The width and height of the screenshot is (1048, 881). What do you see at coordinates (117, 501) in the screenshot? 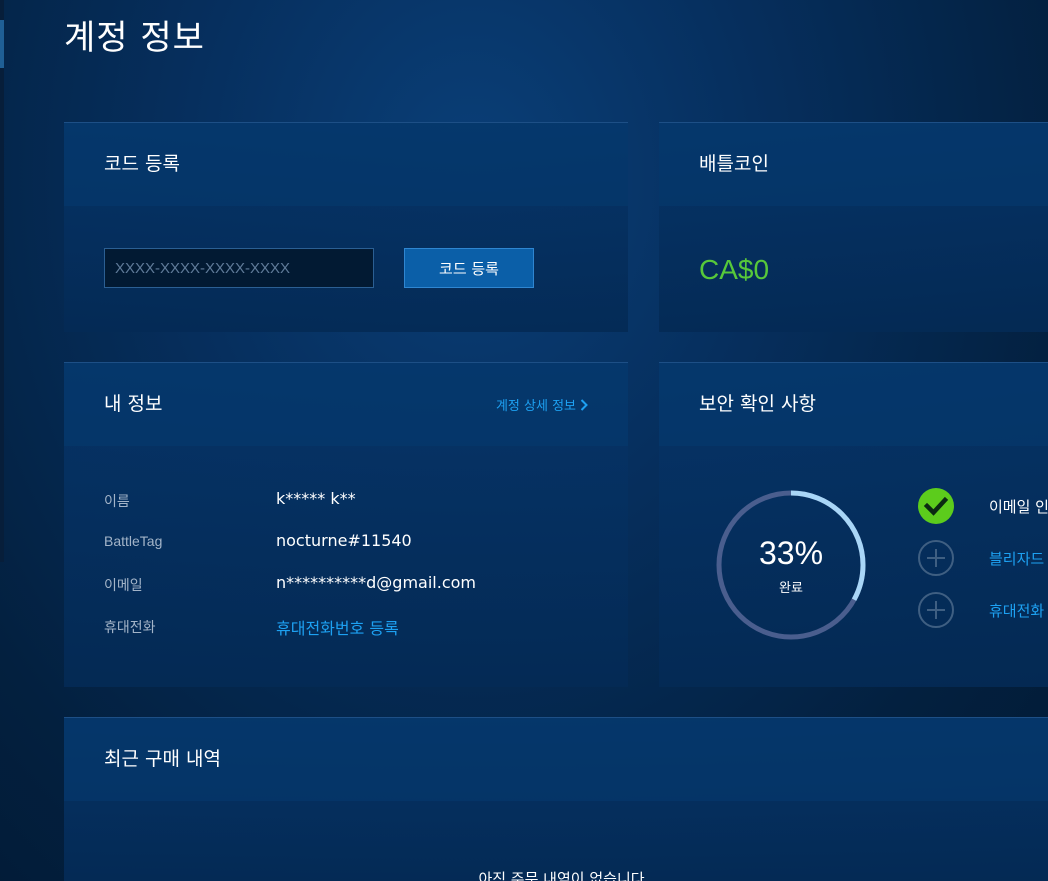
I see `info-label: 이름` at bounding box center [117, 501].